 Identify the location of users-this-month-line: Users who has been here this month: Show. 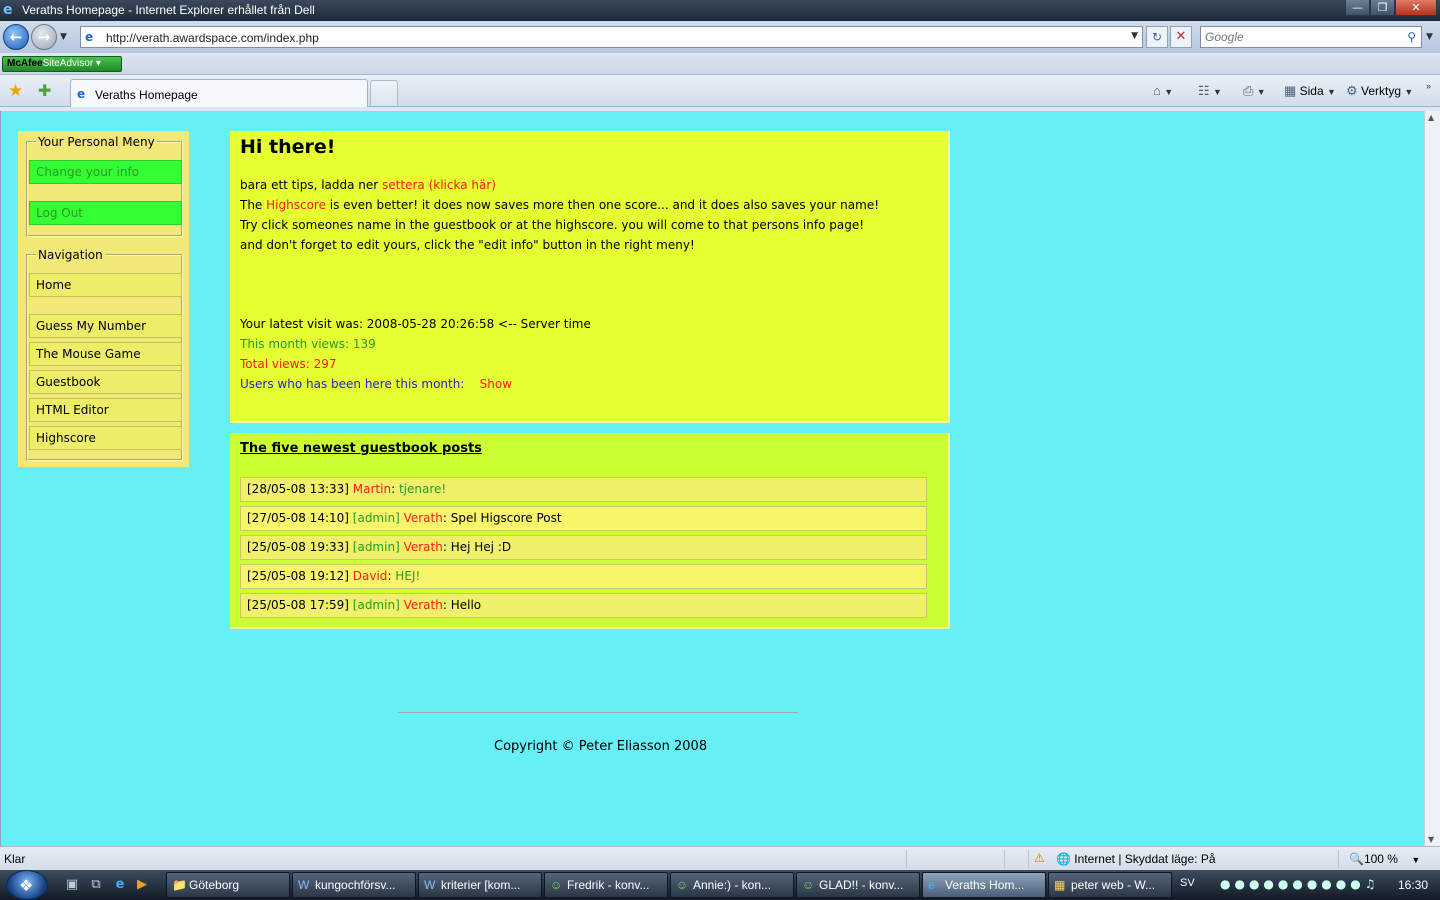
(376, 384).